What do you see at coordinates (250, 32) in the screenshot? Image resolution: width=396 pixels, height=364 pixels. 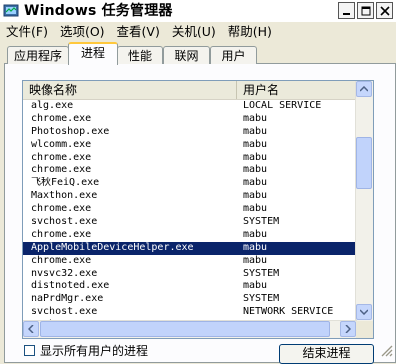 I see `menu-help: 帮助(H)` at bounding box center [250, 32].